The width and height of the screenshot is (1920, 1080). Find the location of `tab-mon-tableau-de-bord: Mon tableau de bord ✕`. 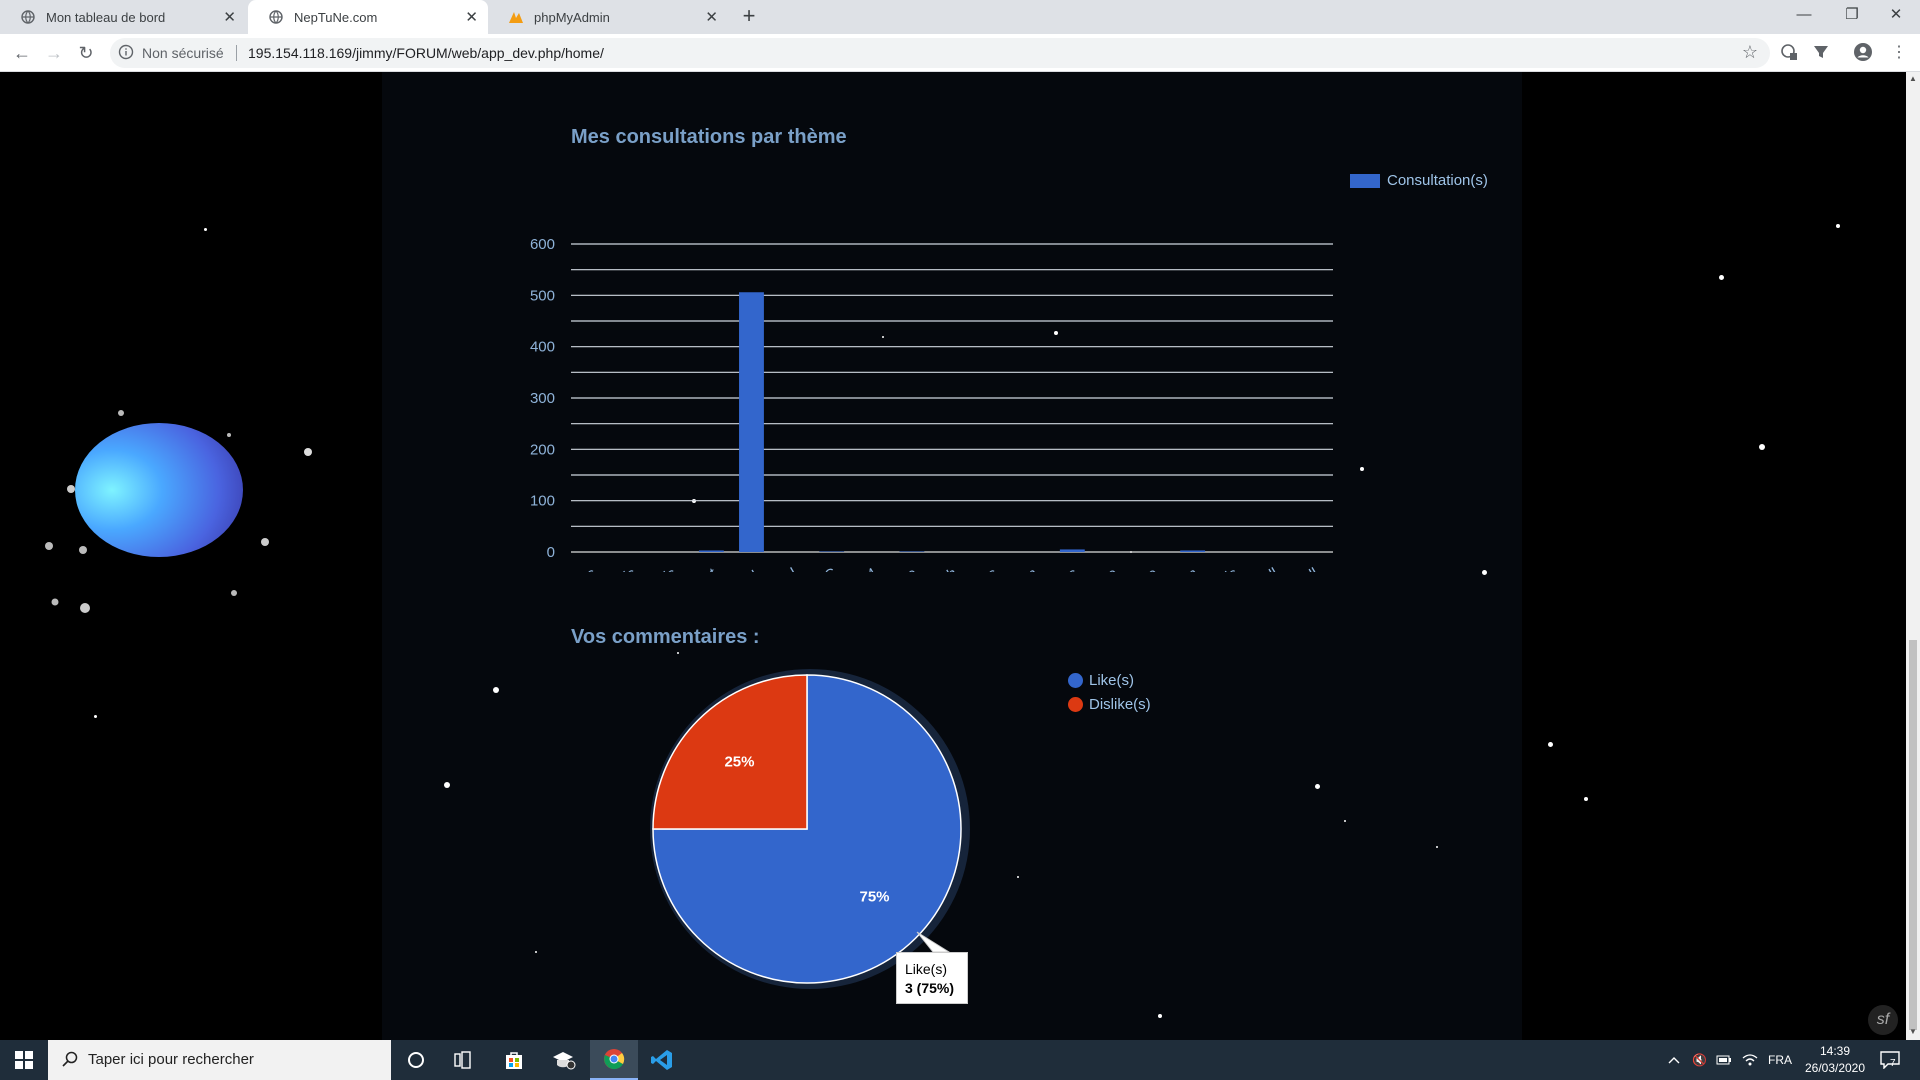

tab-mon-tableau-de-bord: Mon tableau de bord ✕ is located at coordinates (123, 17).